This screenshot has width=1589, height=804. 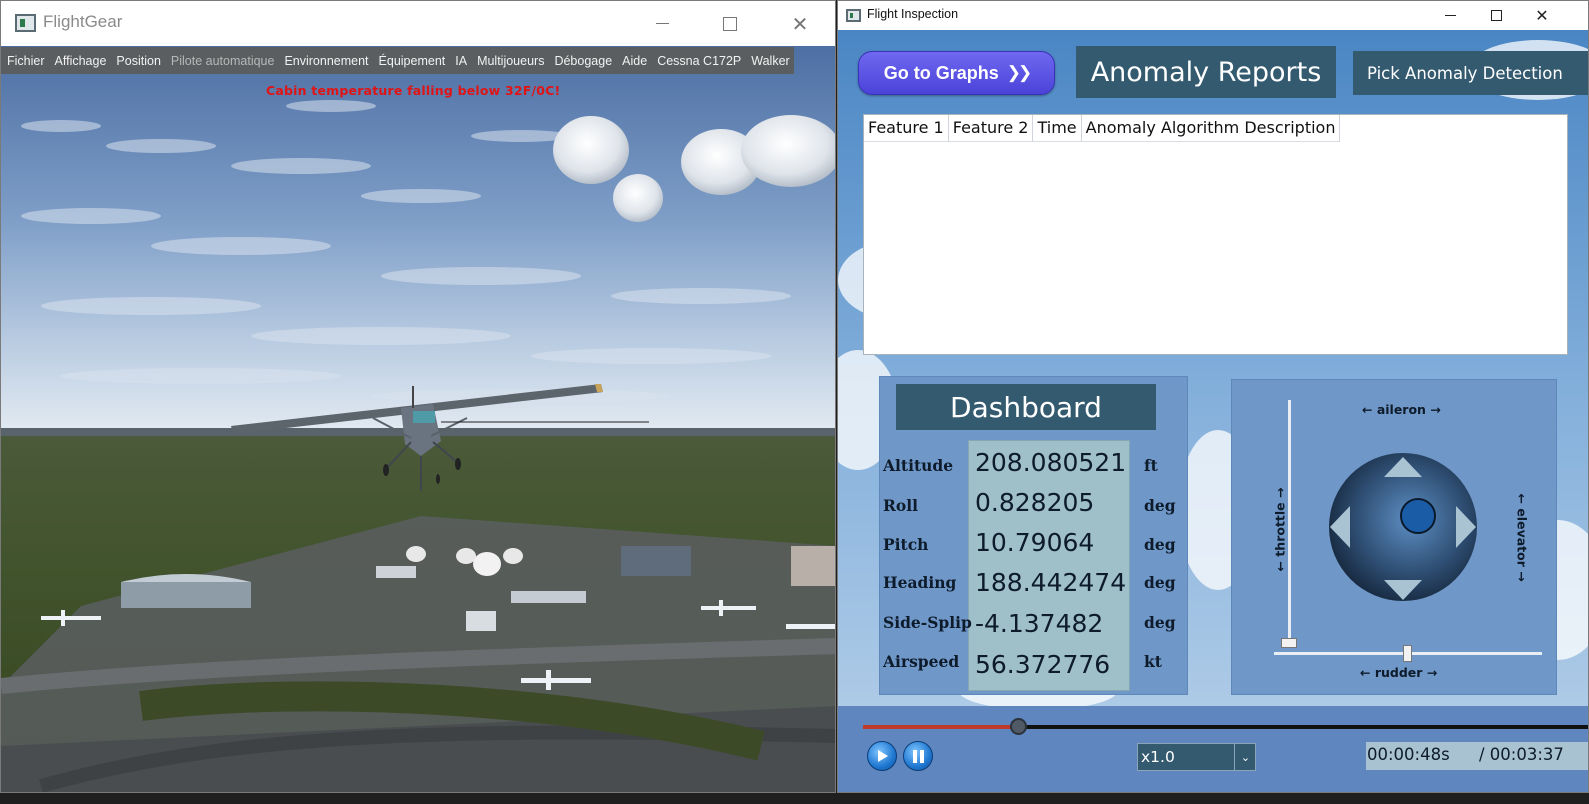 I want to click on column-feature-2: Feature 2, so click(x=991, y=128).